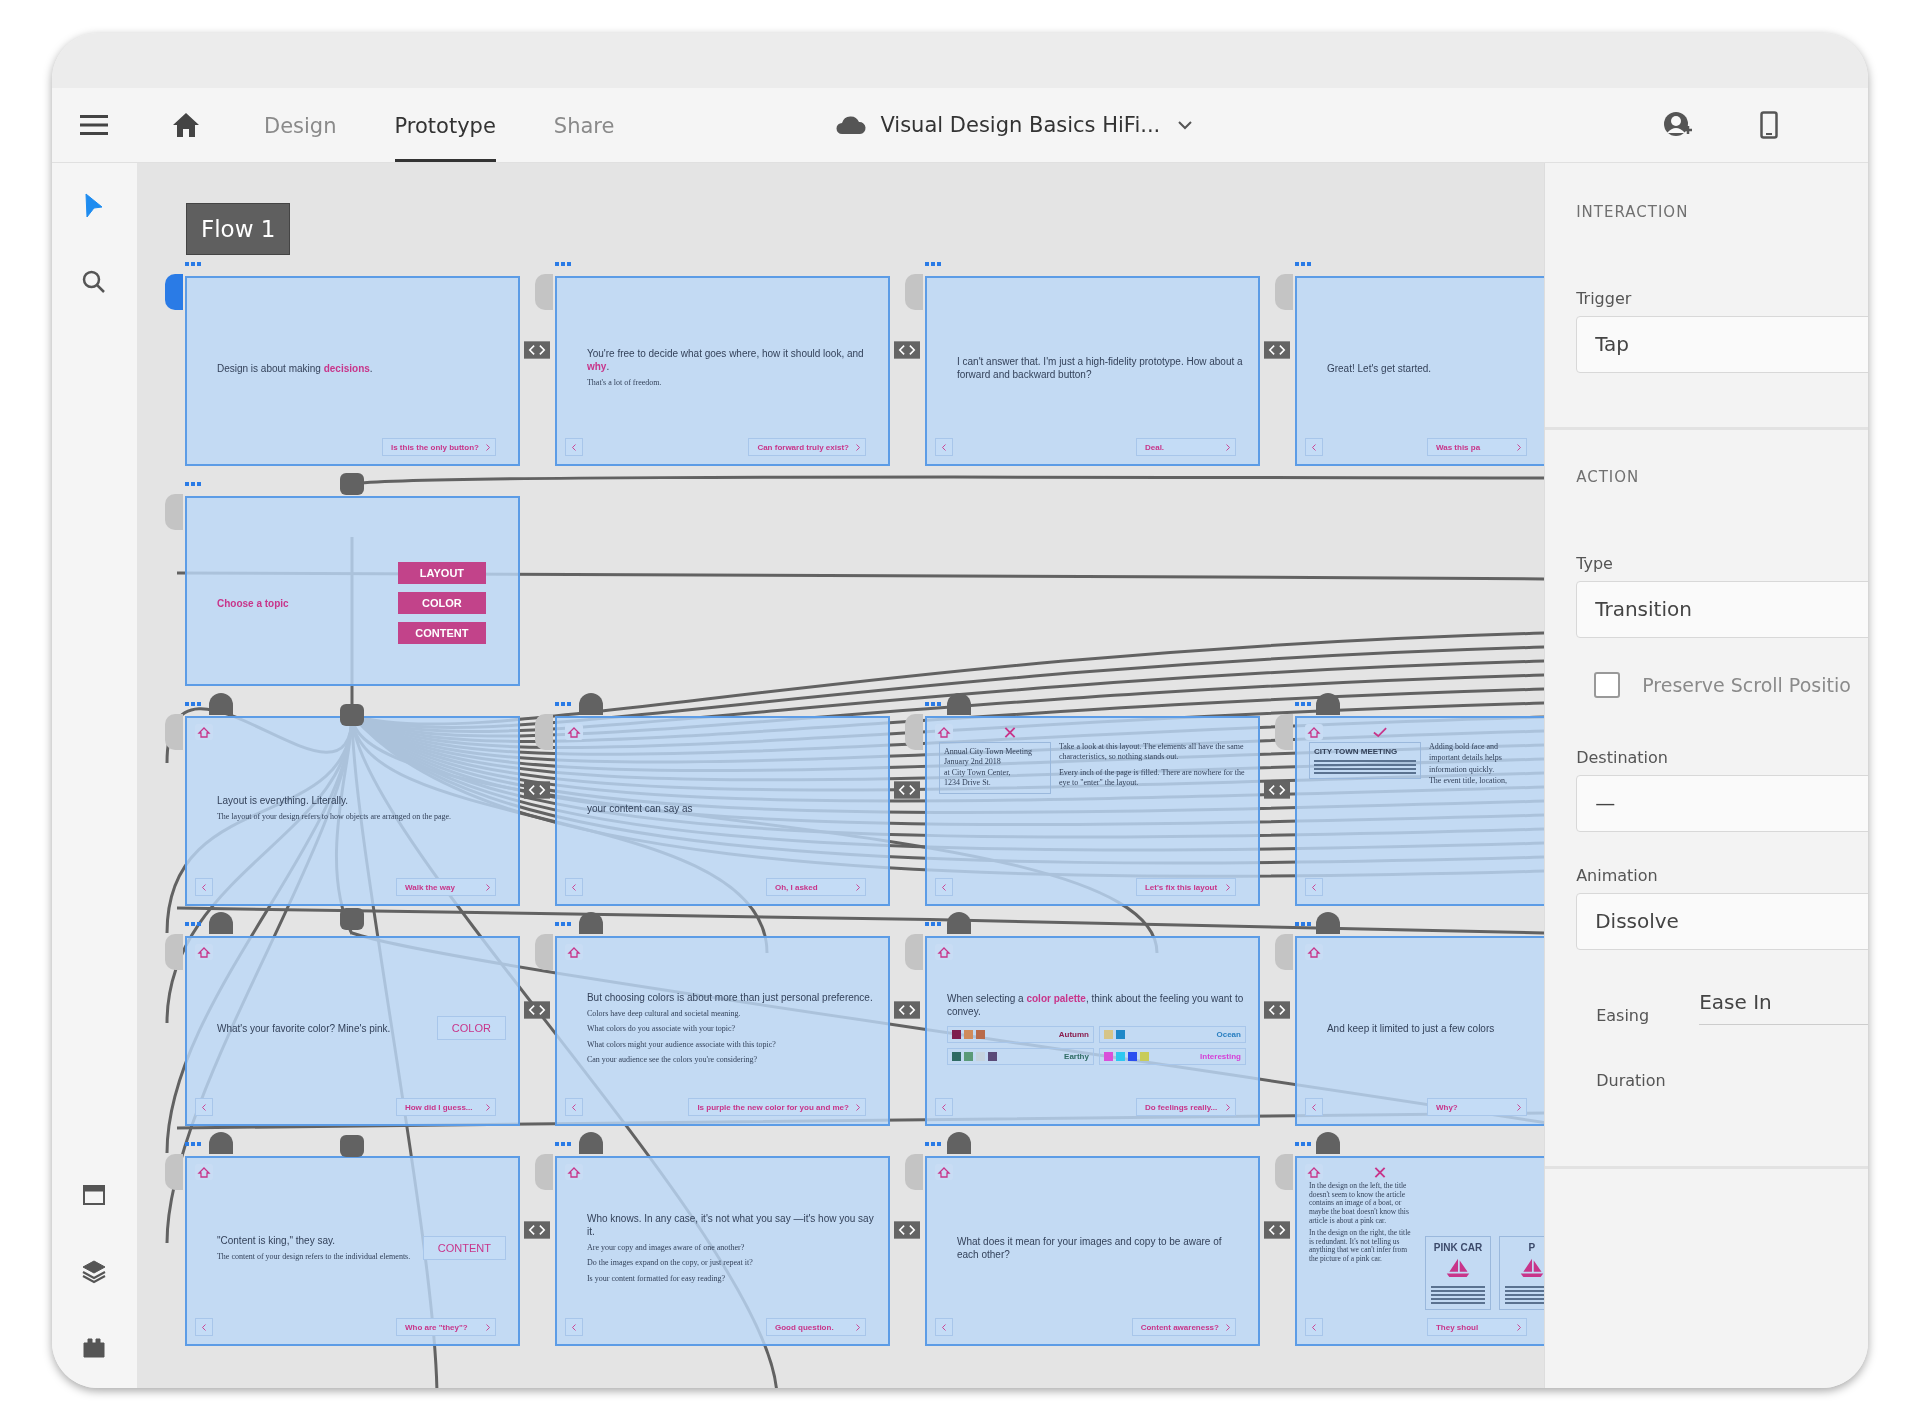 Image resolution: width=1920 pixels, height=1425 pixels. Describe the element at coordinates (664, 1014) in the screenshot. I see `slide-text: Colors have deep cultural and societal meaning.` at that location.